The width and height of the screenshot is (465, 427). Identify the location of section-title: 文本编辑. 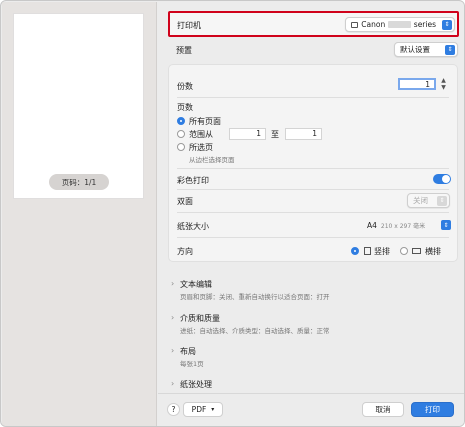
(196, 284).